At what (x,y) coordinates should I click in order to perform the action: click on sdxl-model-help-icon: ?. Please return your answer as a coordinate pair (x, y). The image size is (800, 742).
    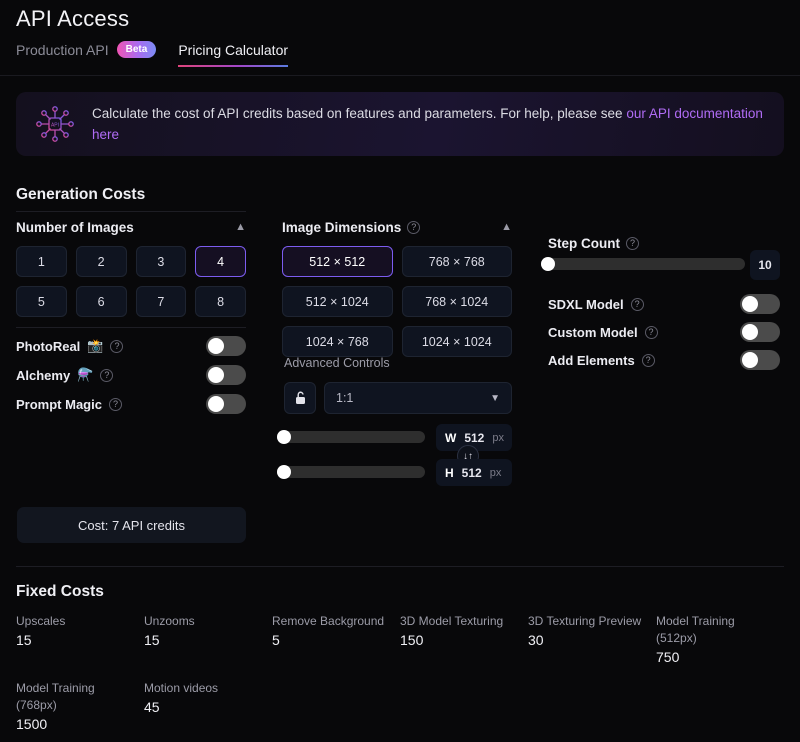
    Looking at the image, I should click on (637, 304).